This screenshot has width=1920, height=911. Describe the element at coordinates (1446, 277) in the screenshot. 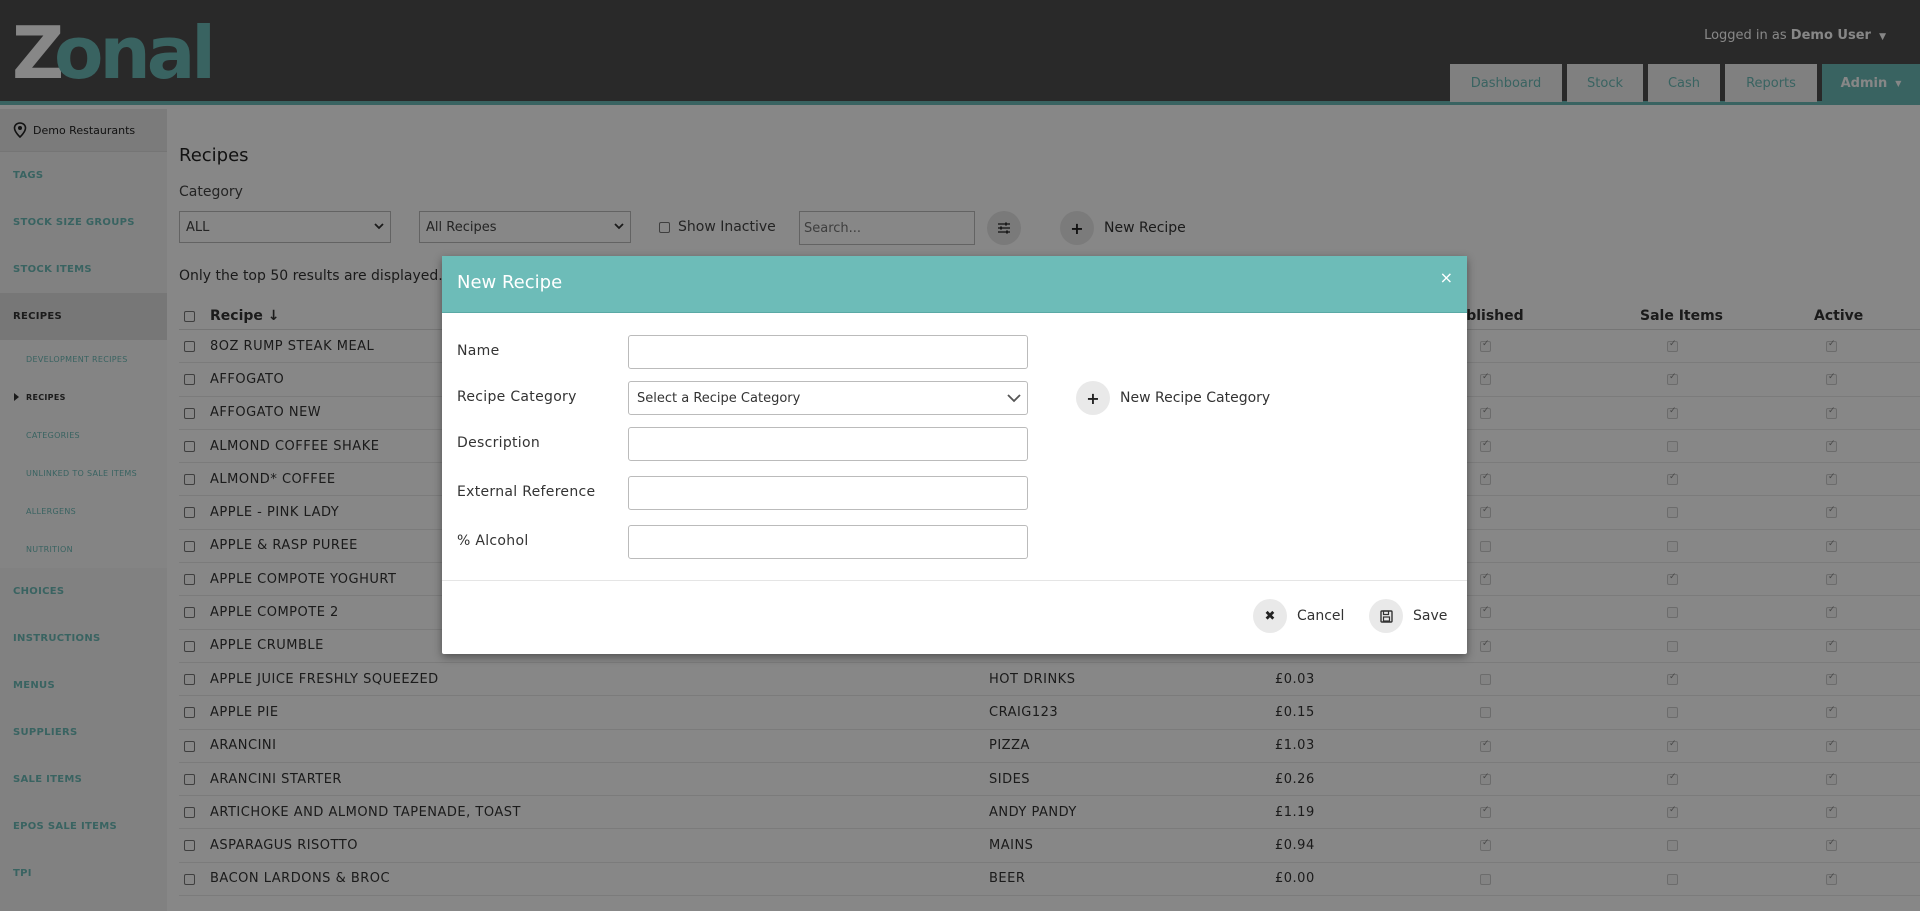

I see `close-icon: ×` at that location.